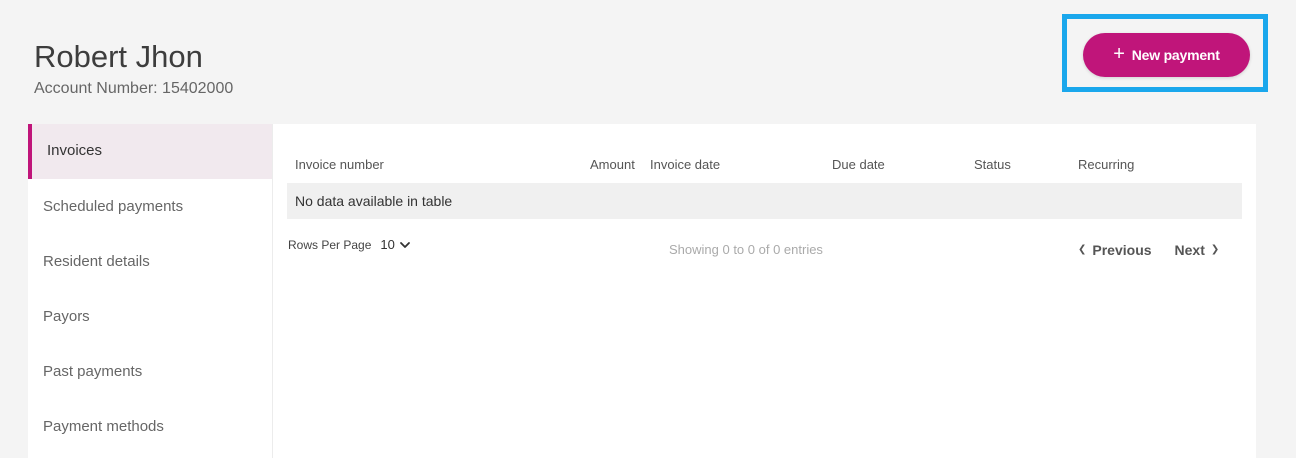 Image resolution: width=1296 pixels, height=458 pixels. Describe the element at coordinates (387, 244) in the screenshot. I see `rows-per-page-value: 10` at that location.